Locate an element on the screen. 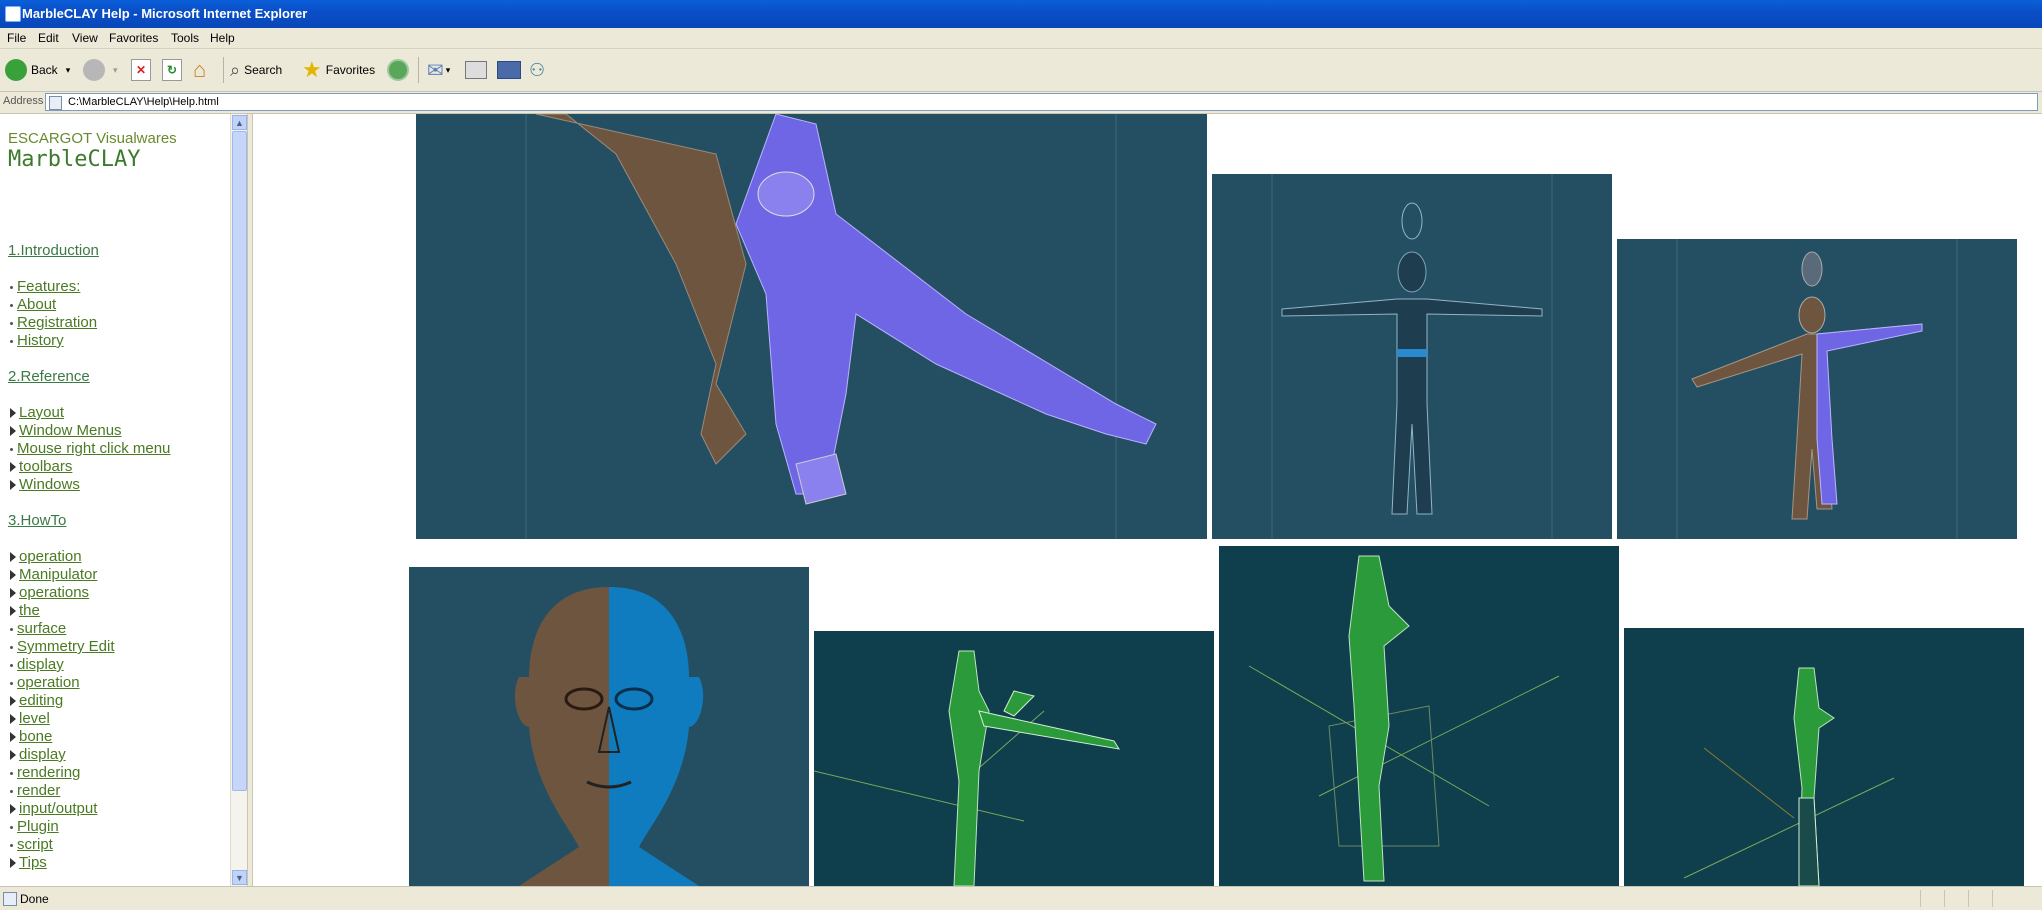 The width and height of the screenshot is (2042, 910). menu-help: Help is located at coordinates (222, 38).